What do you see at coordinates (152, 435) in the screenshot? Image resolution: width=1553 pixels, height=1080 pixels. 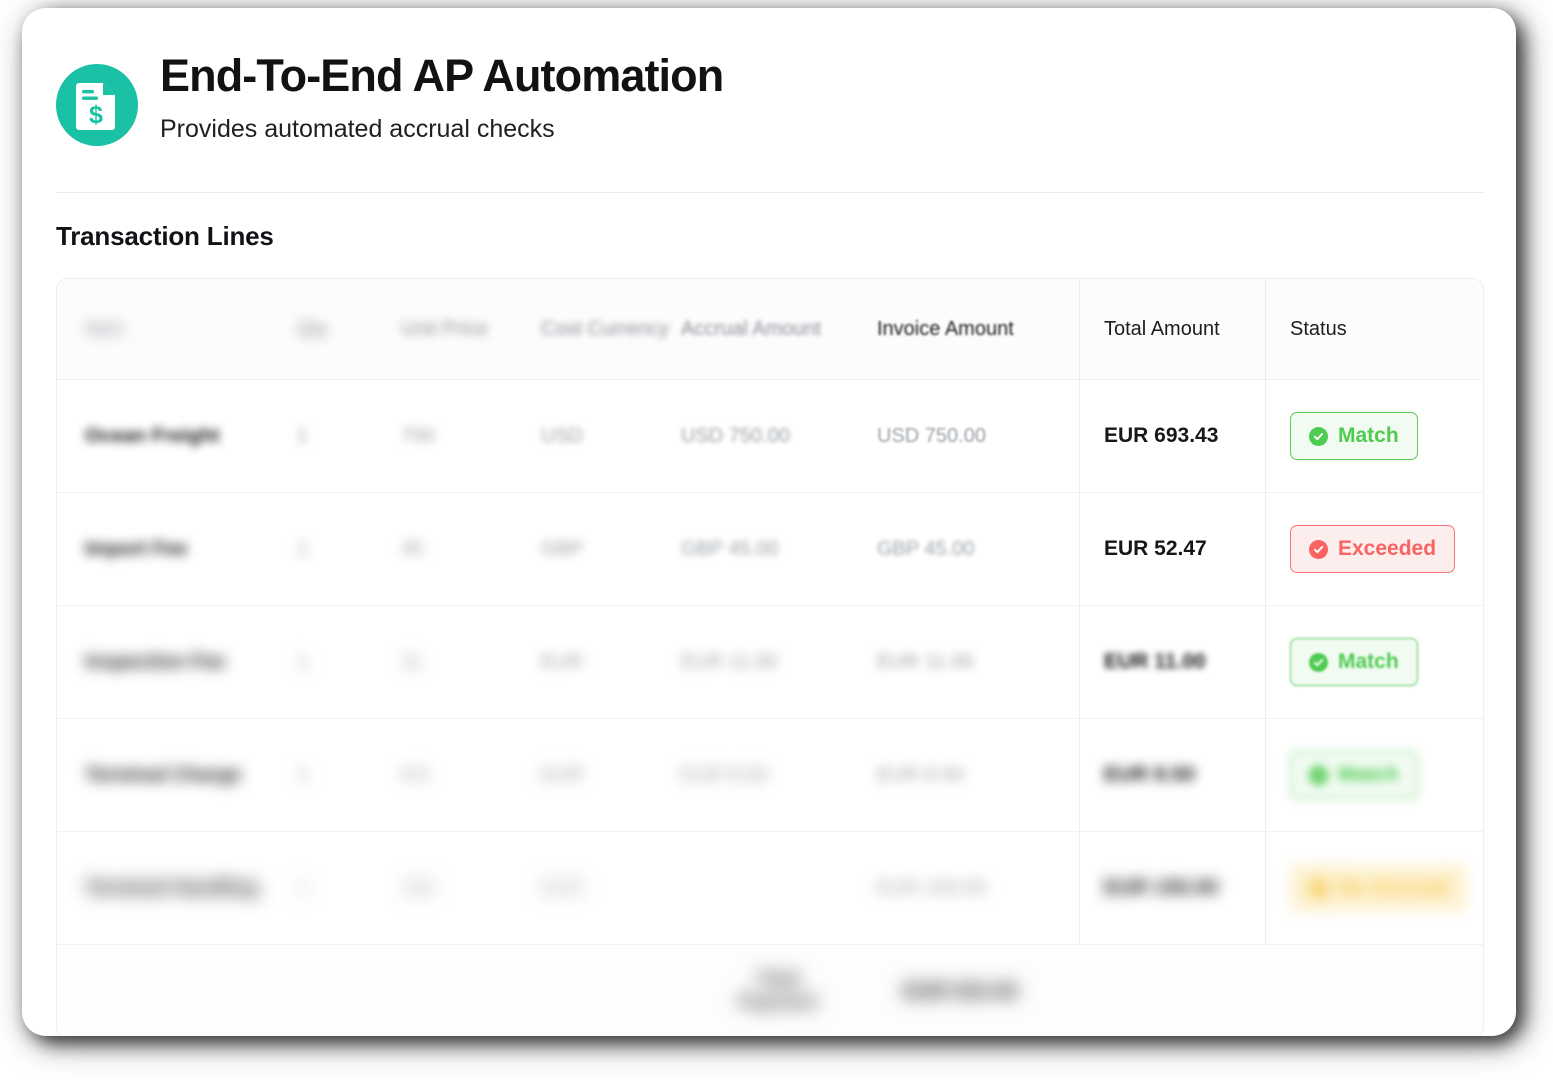 I see `cell-item: Ocean Freight` at bounding box center [152, 435].